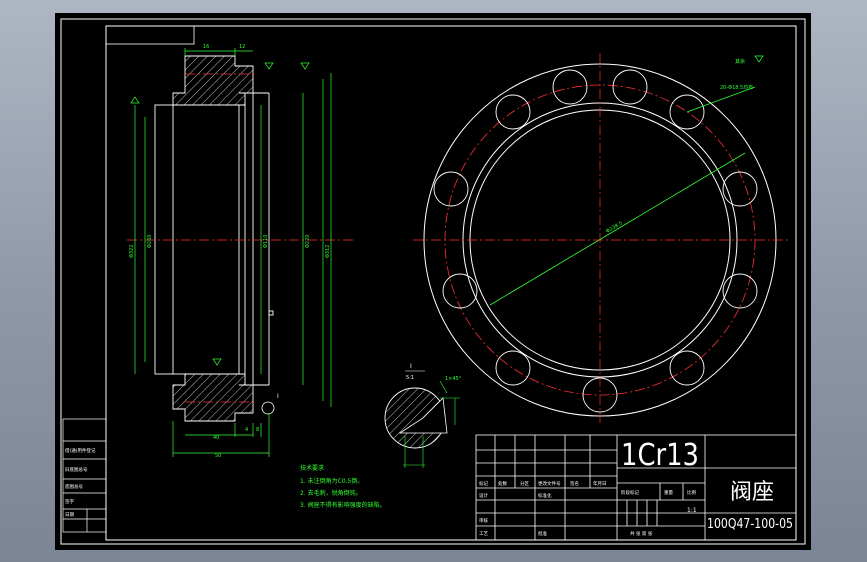  Describe the element at coordinates (641, 533) in the screenshot. I see `tb-sheet-total: 共 张 第 张` at that location.